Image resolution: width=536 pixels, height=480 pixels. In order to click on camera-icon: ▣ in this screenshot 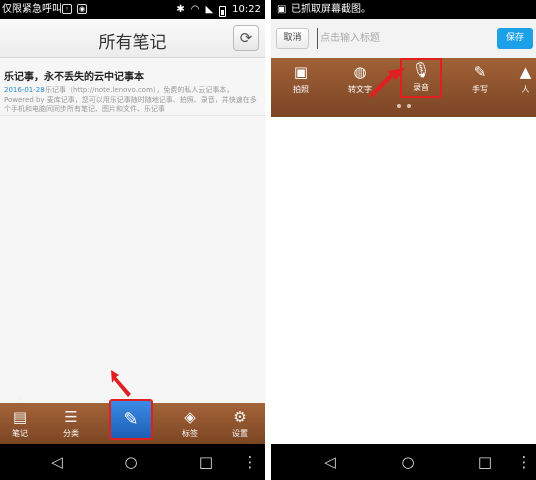, I will do `click(301, 72)`.